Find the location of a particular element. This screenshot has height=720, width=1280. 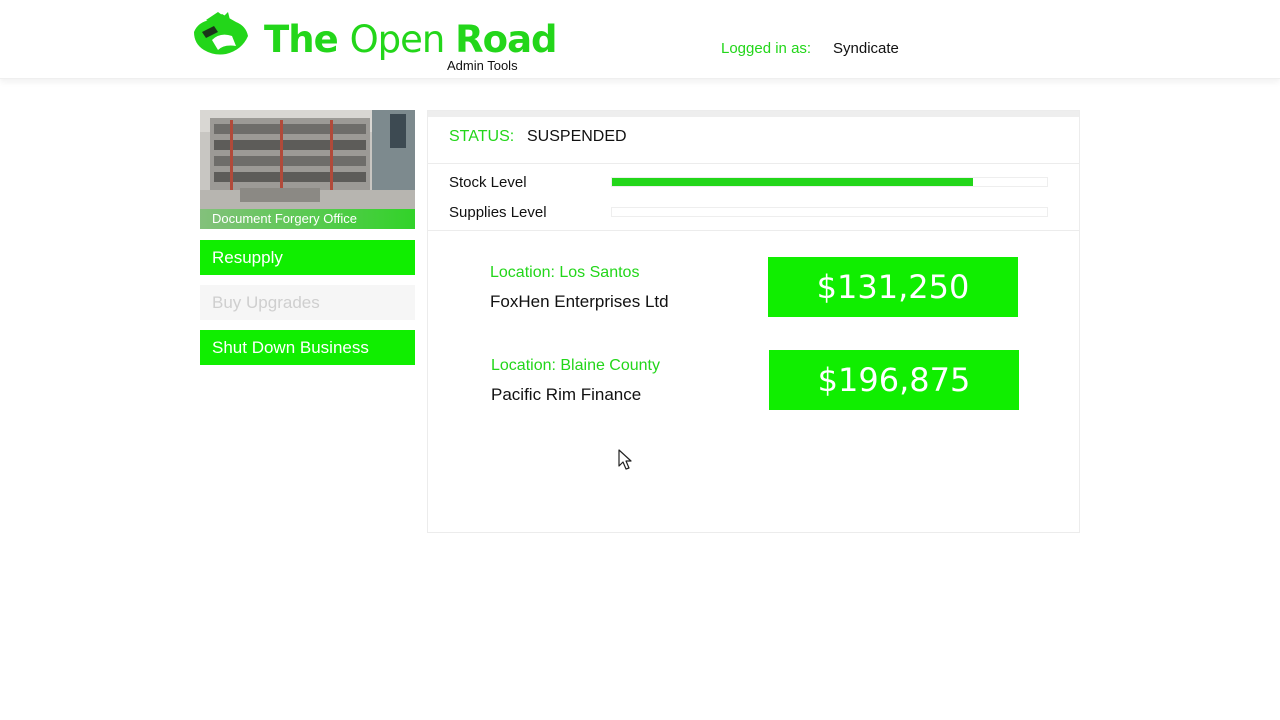

mouse-pointer-icon is located at coordinates (625, 459).